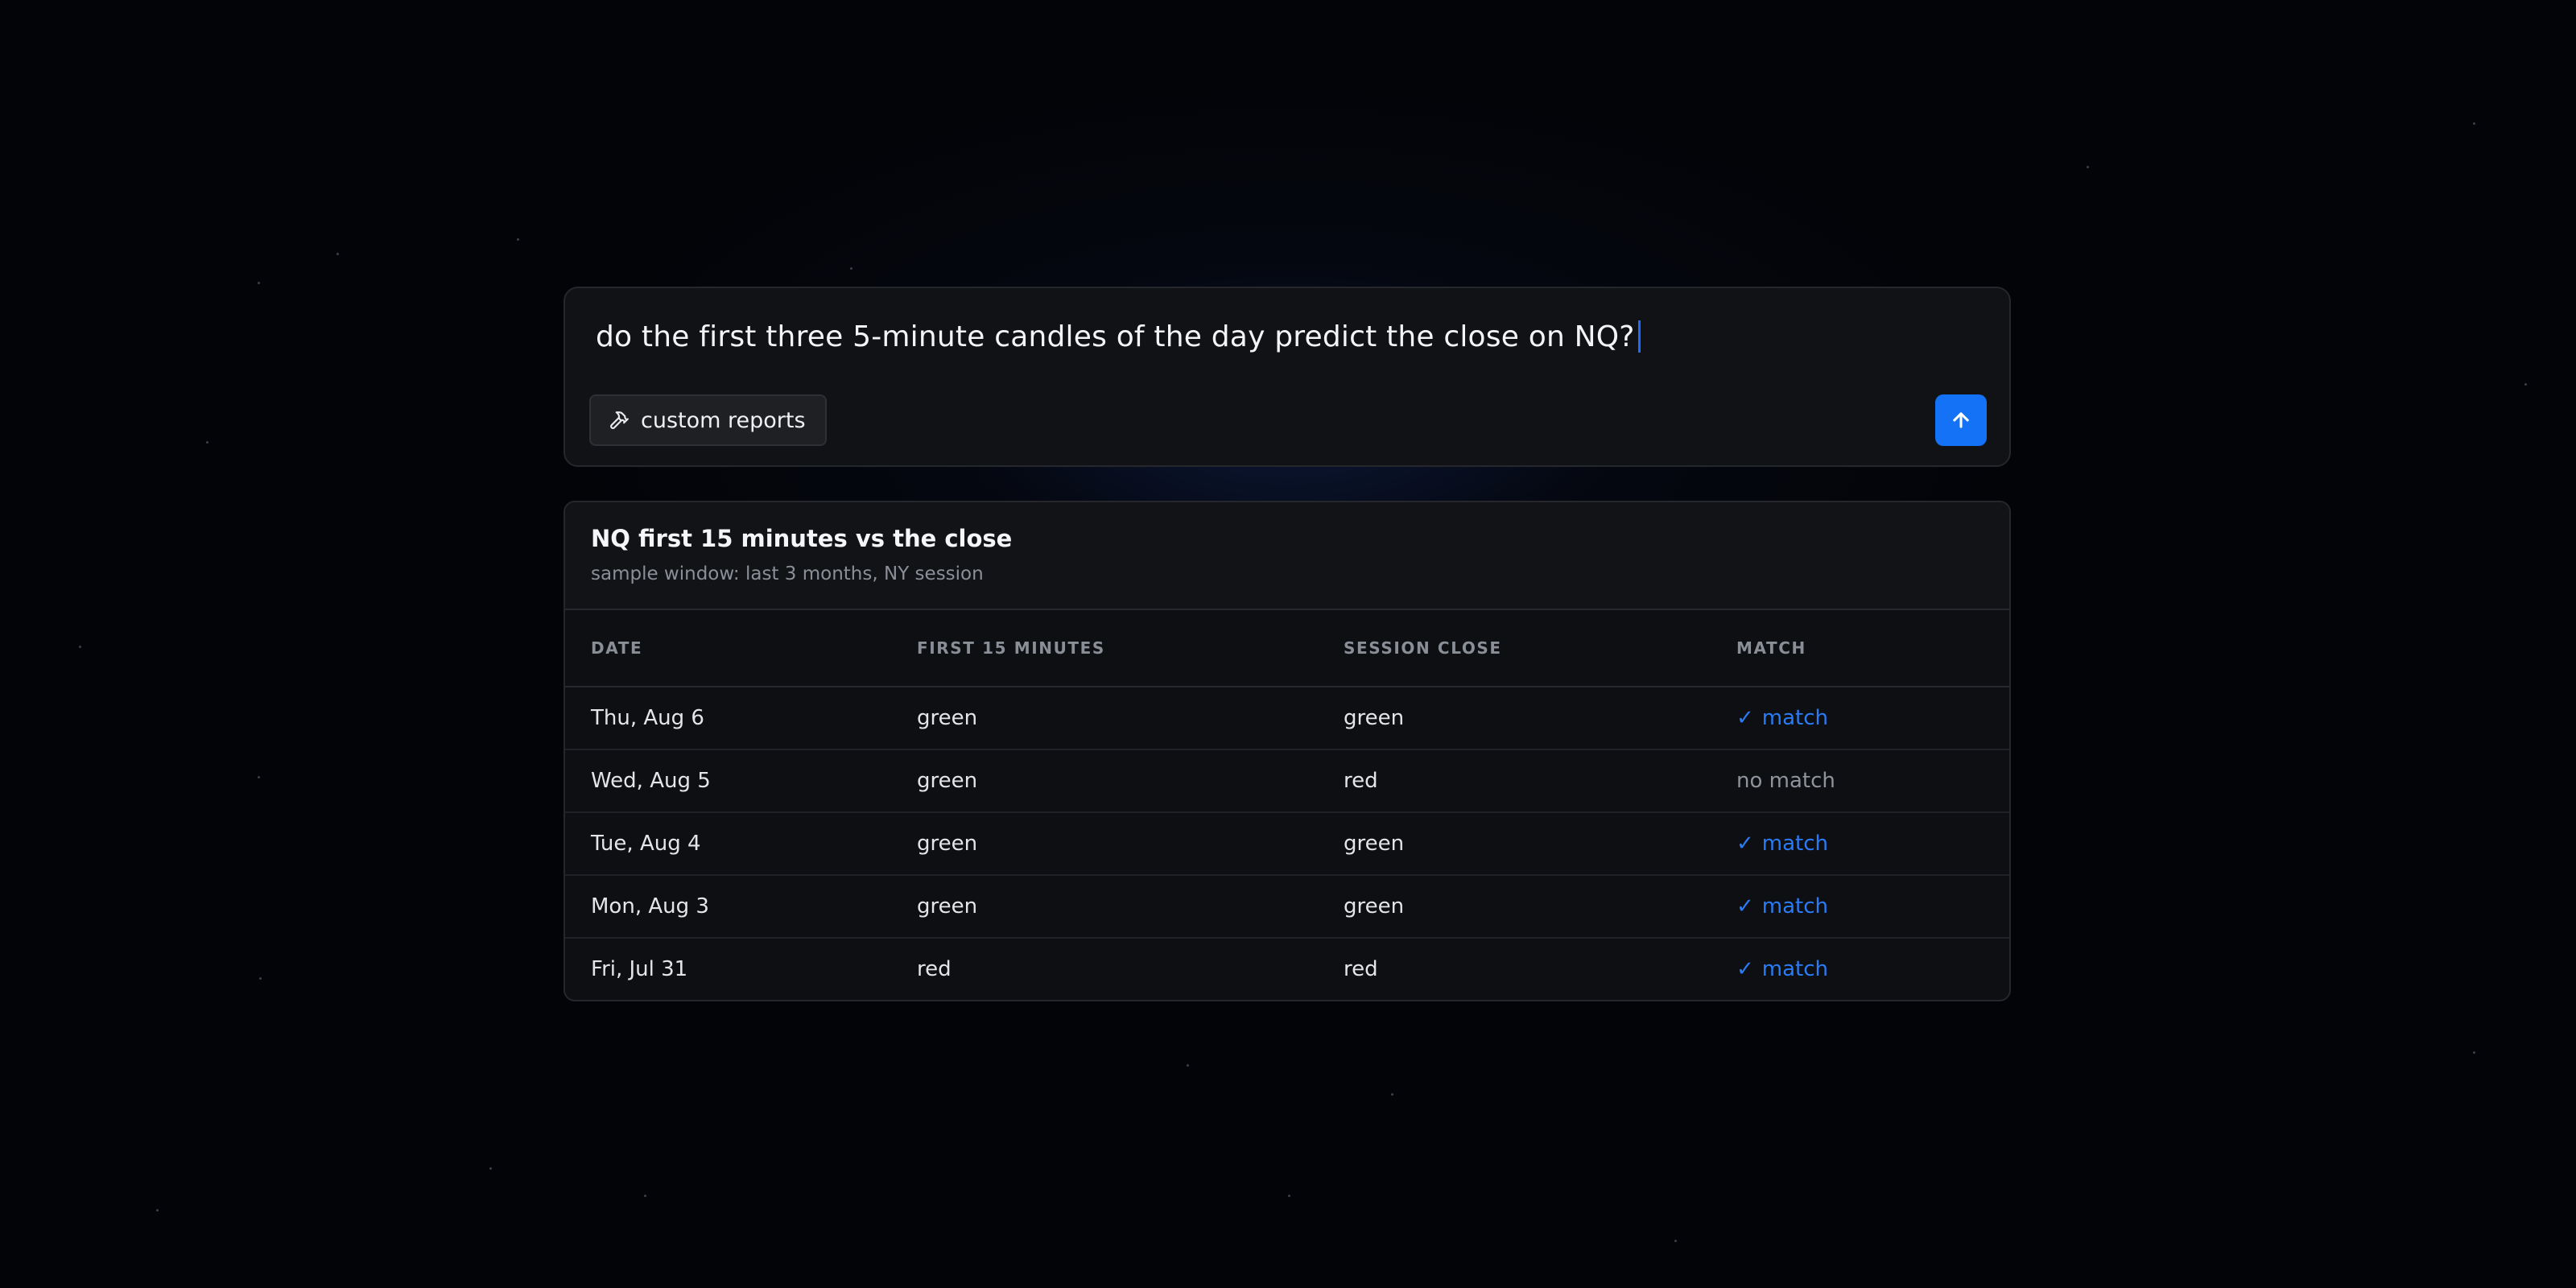  Describe the element at coordinates (1785, 781) in the screenshot. I see `match-label: no match` at that location.